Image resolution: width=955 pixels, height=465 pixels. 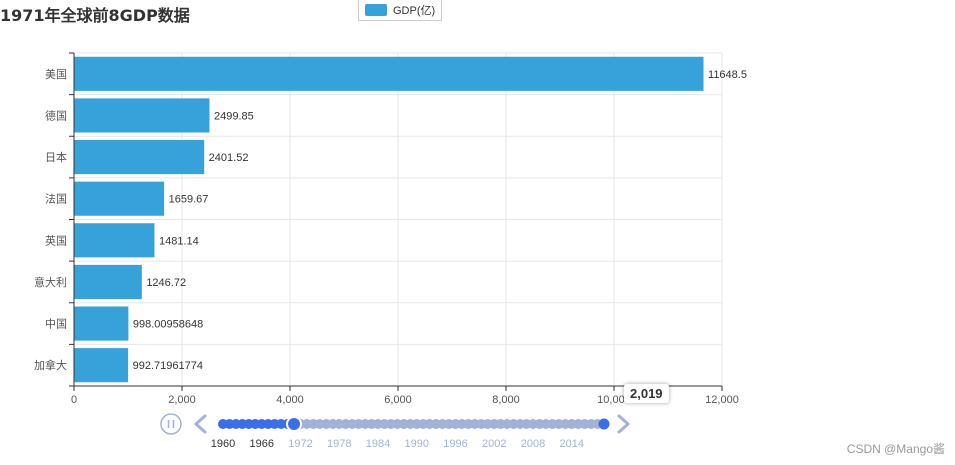 What do you see at coordinates (300, 444) in the screenshot?
I see `timeline-year-label: 1972` at bounding box center [300, 444].